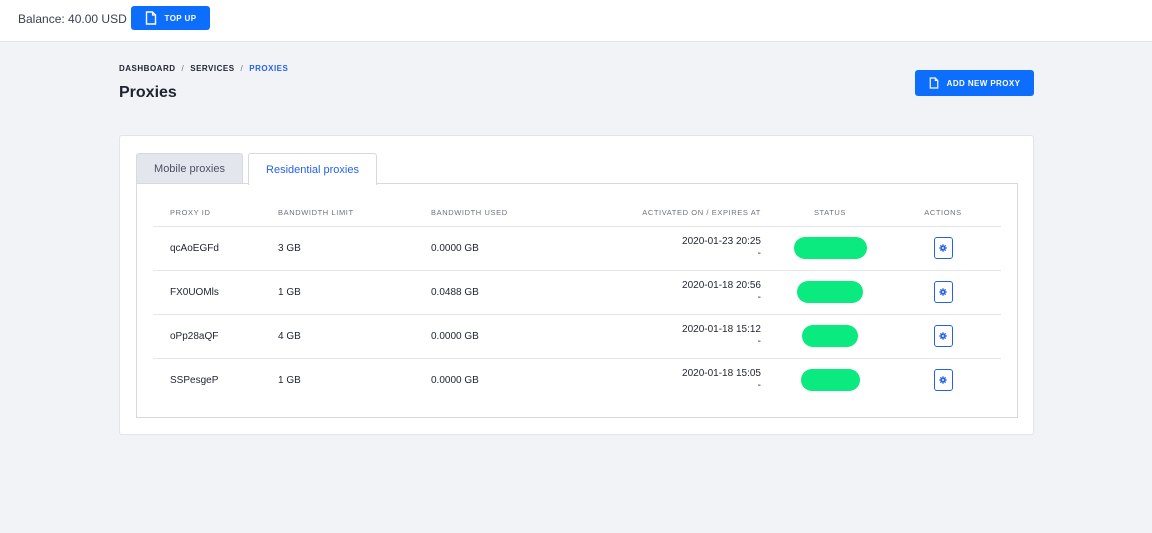 This screenshot has height=533, width=1152. I want to click on activated-on: 2020-01-23 20:25, so click(721, 241).